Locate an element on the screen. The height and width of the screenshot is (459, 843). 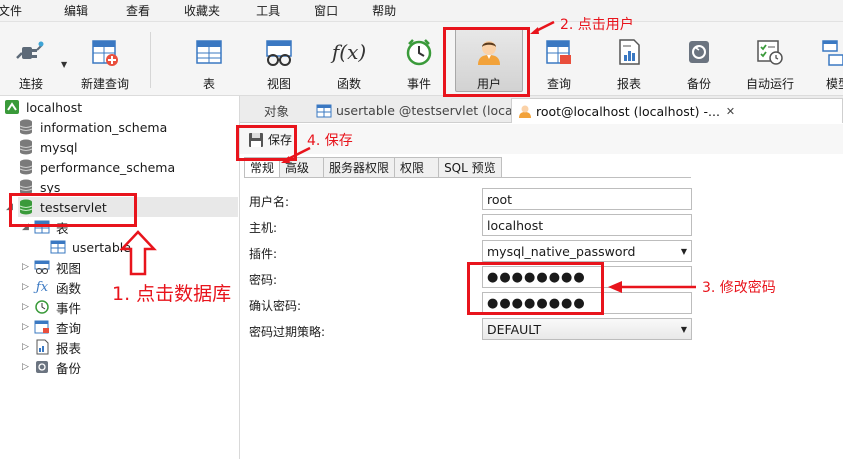
tree-connection-localhost: localhost is located at coordinates (43, 107).